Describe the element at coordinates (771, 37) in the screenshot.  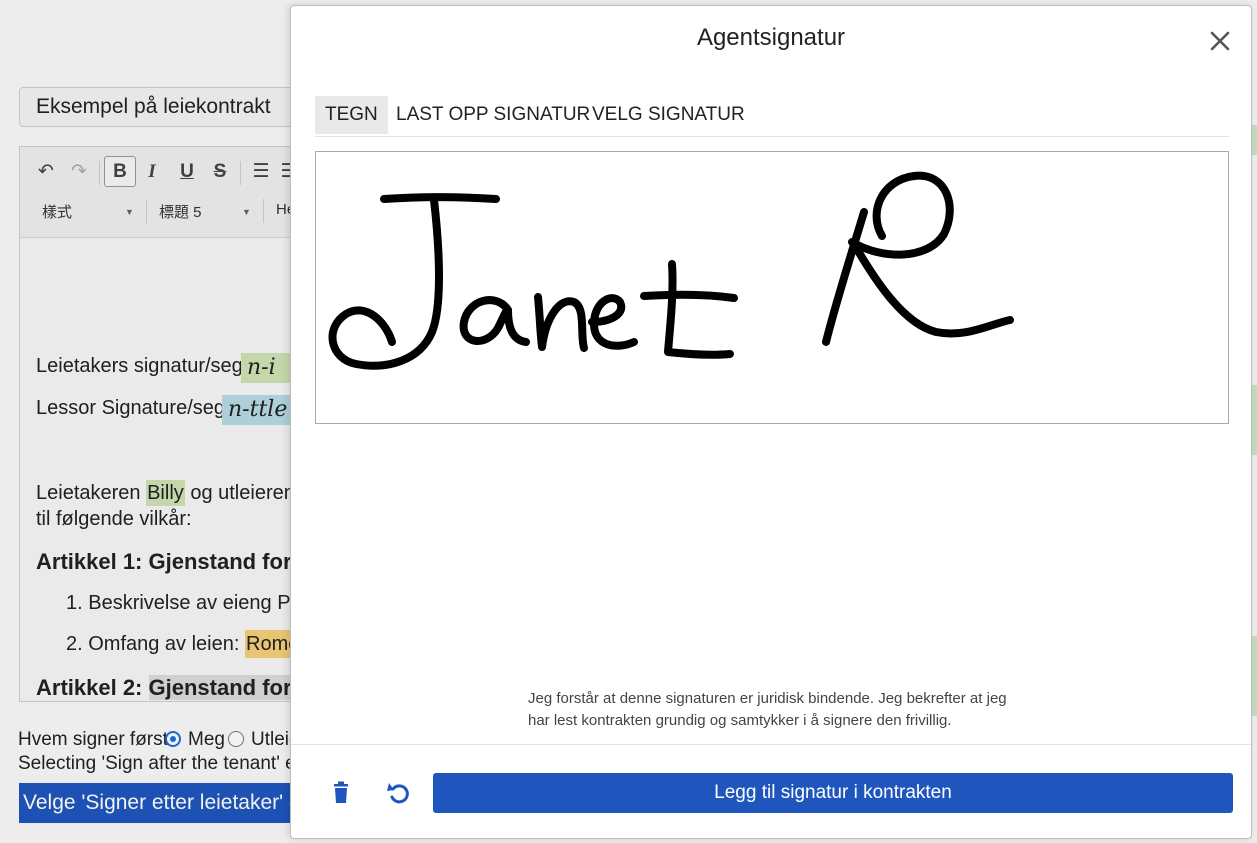
I see `dialog-title: Agentsignatur` at that location.